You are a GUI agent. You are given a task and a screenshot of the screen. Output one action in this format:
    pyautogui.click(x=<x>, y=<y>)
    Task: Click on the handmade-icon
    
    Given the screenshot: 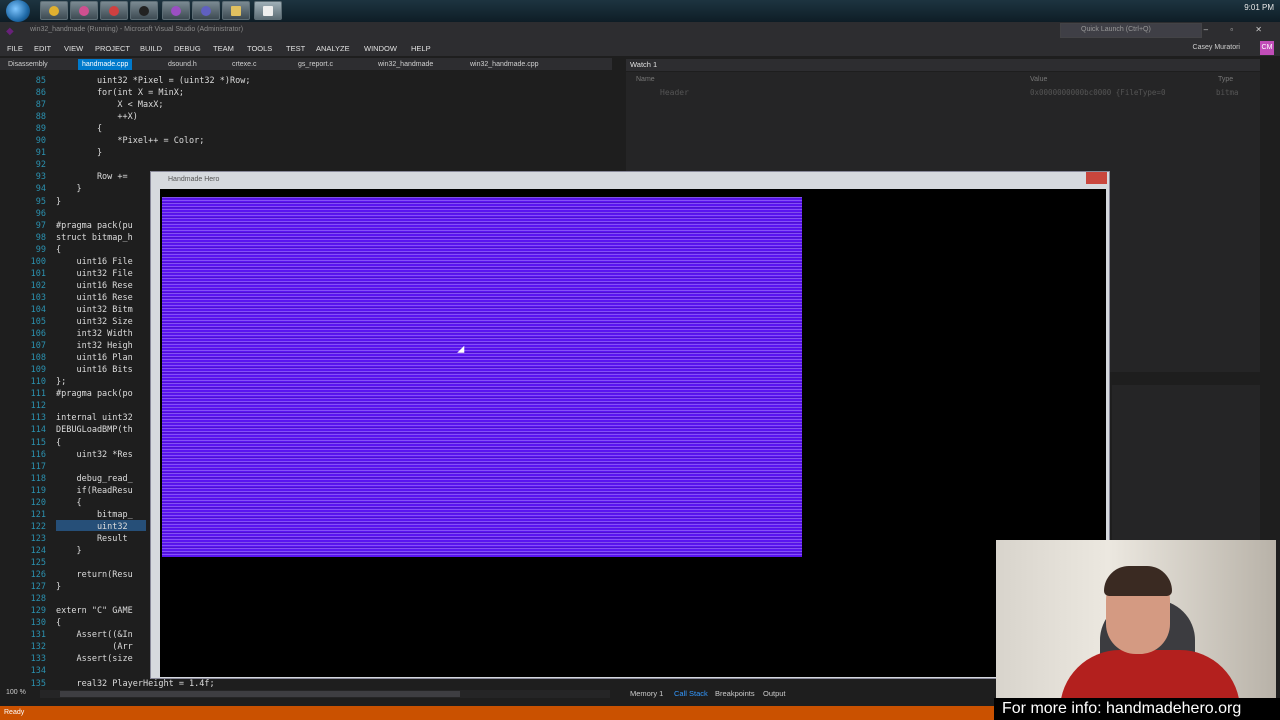 What is the action you would take?
    pyautogui.click(x=268, y=10)
    